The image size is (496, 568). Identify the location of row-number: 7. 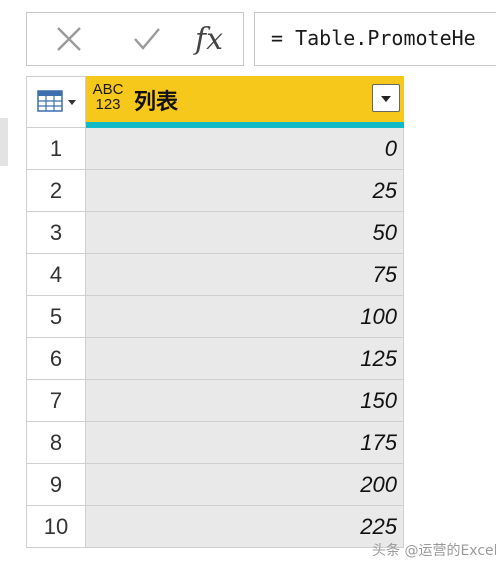
(56, 401).